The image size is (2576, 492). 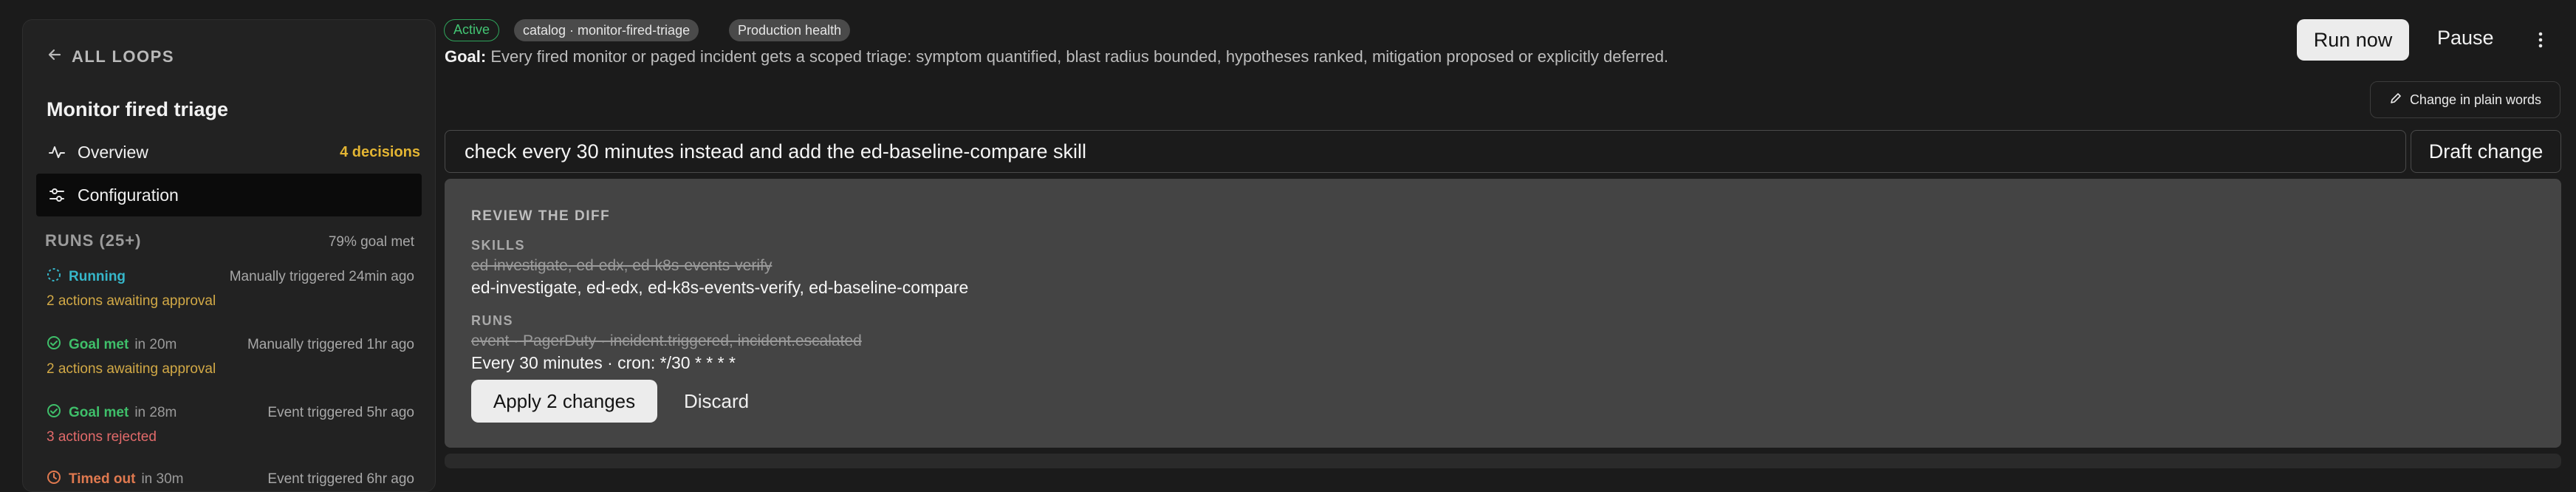 What do you see at coordinates (790, 30) in the screenshot?
I see `category-chip: Production health` at bounding box center [790, 30].